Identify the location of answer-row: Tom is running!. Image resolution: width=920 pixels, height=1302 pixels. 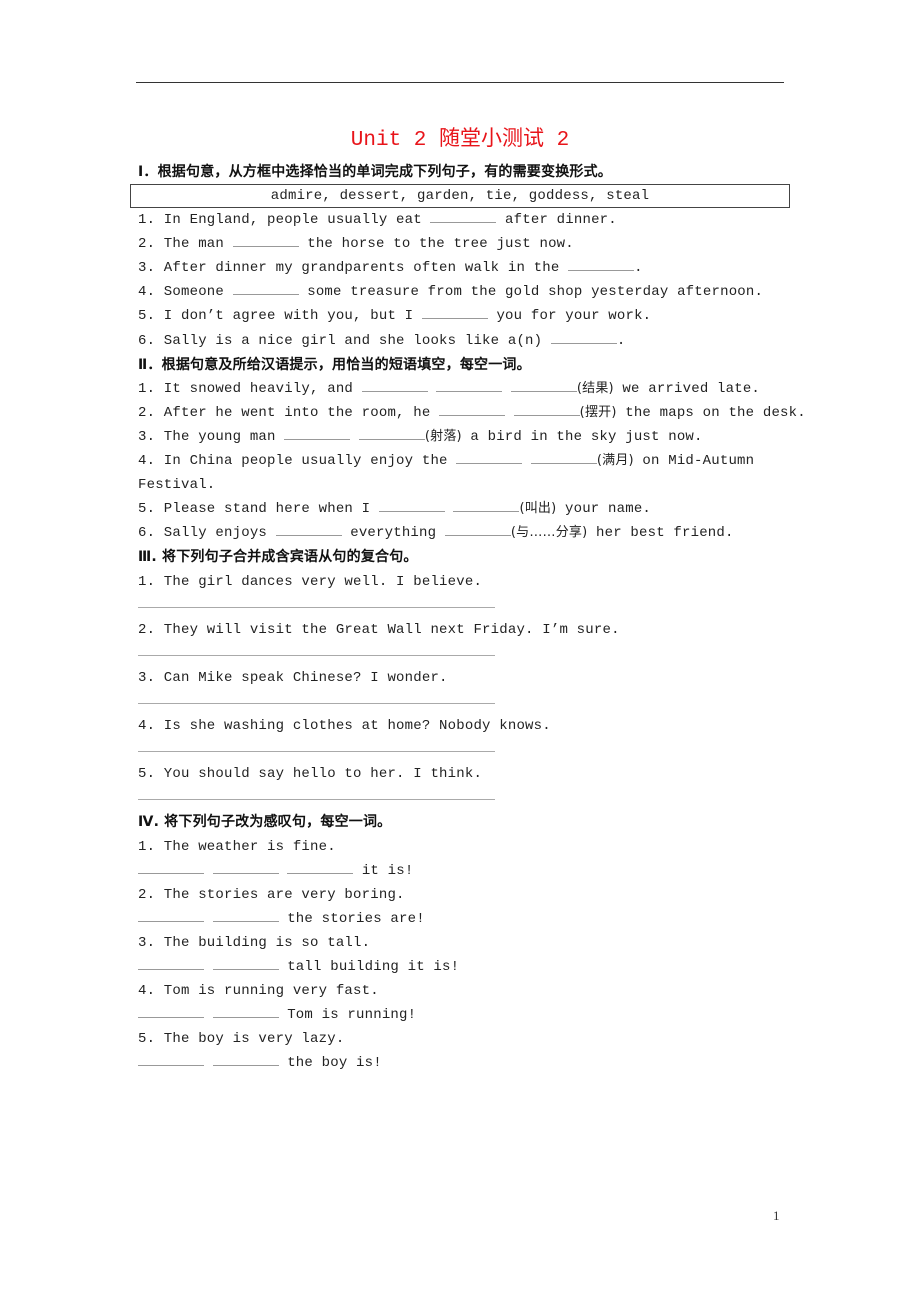
(468, 1015).